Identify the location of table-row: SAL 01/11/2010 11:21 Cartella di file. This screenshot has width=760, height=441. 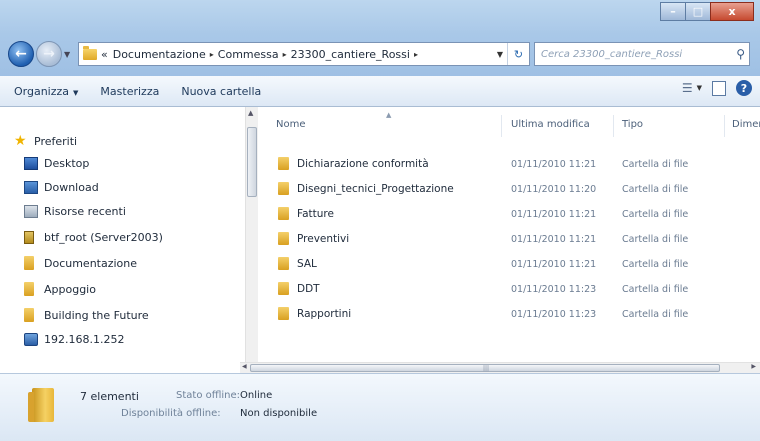
(513, 265).